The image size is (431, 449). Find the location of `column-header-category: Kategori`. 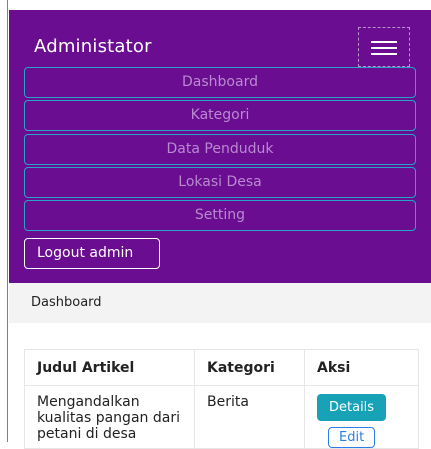

column-header-category: Kategori is located at coordinates (249, 367).